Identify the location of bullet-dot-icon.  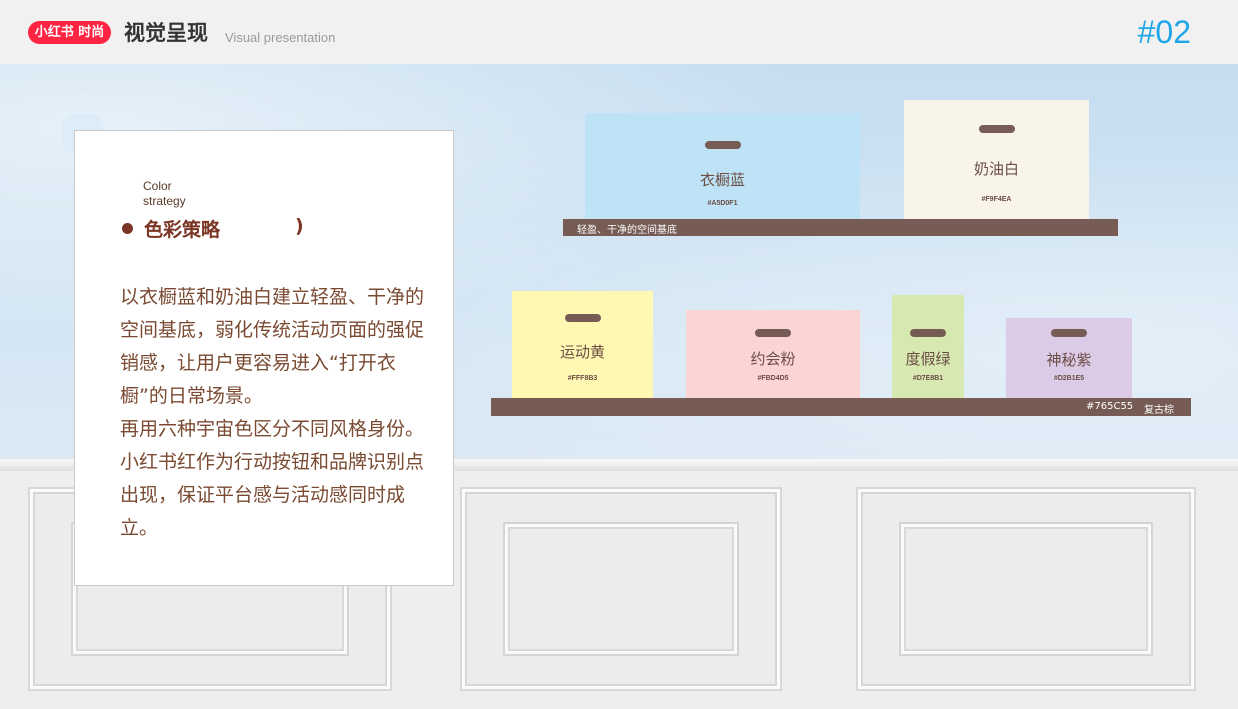
(127, 228).